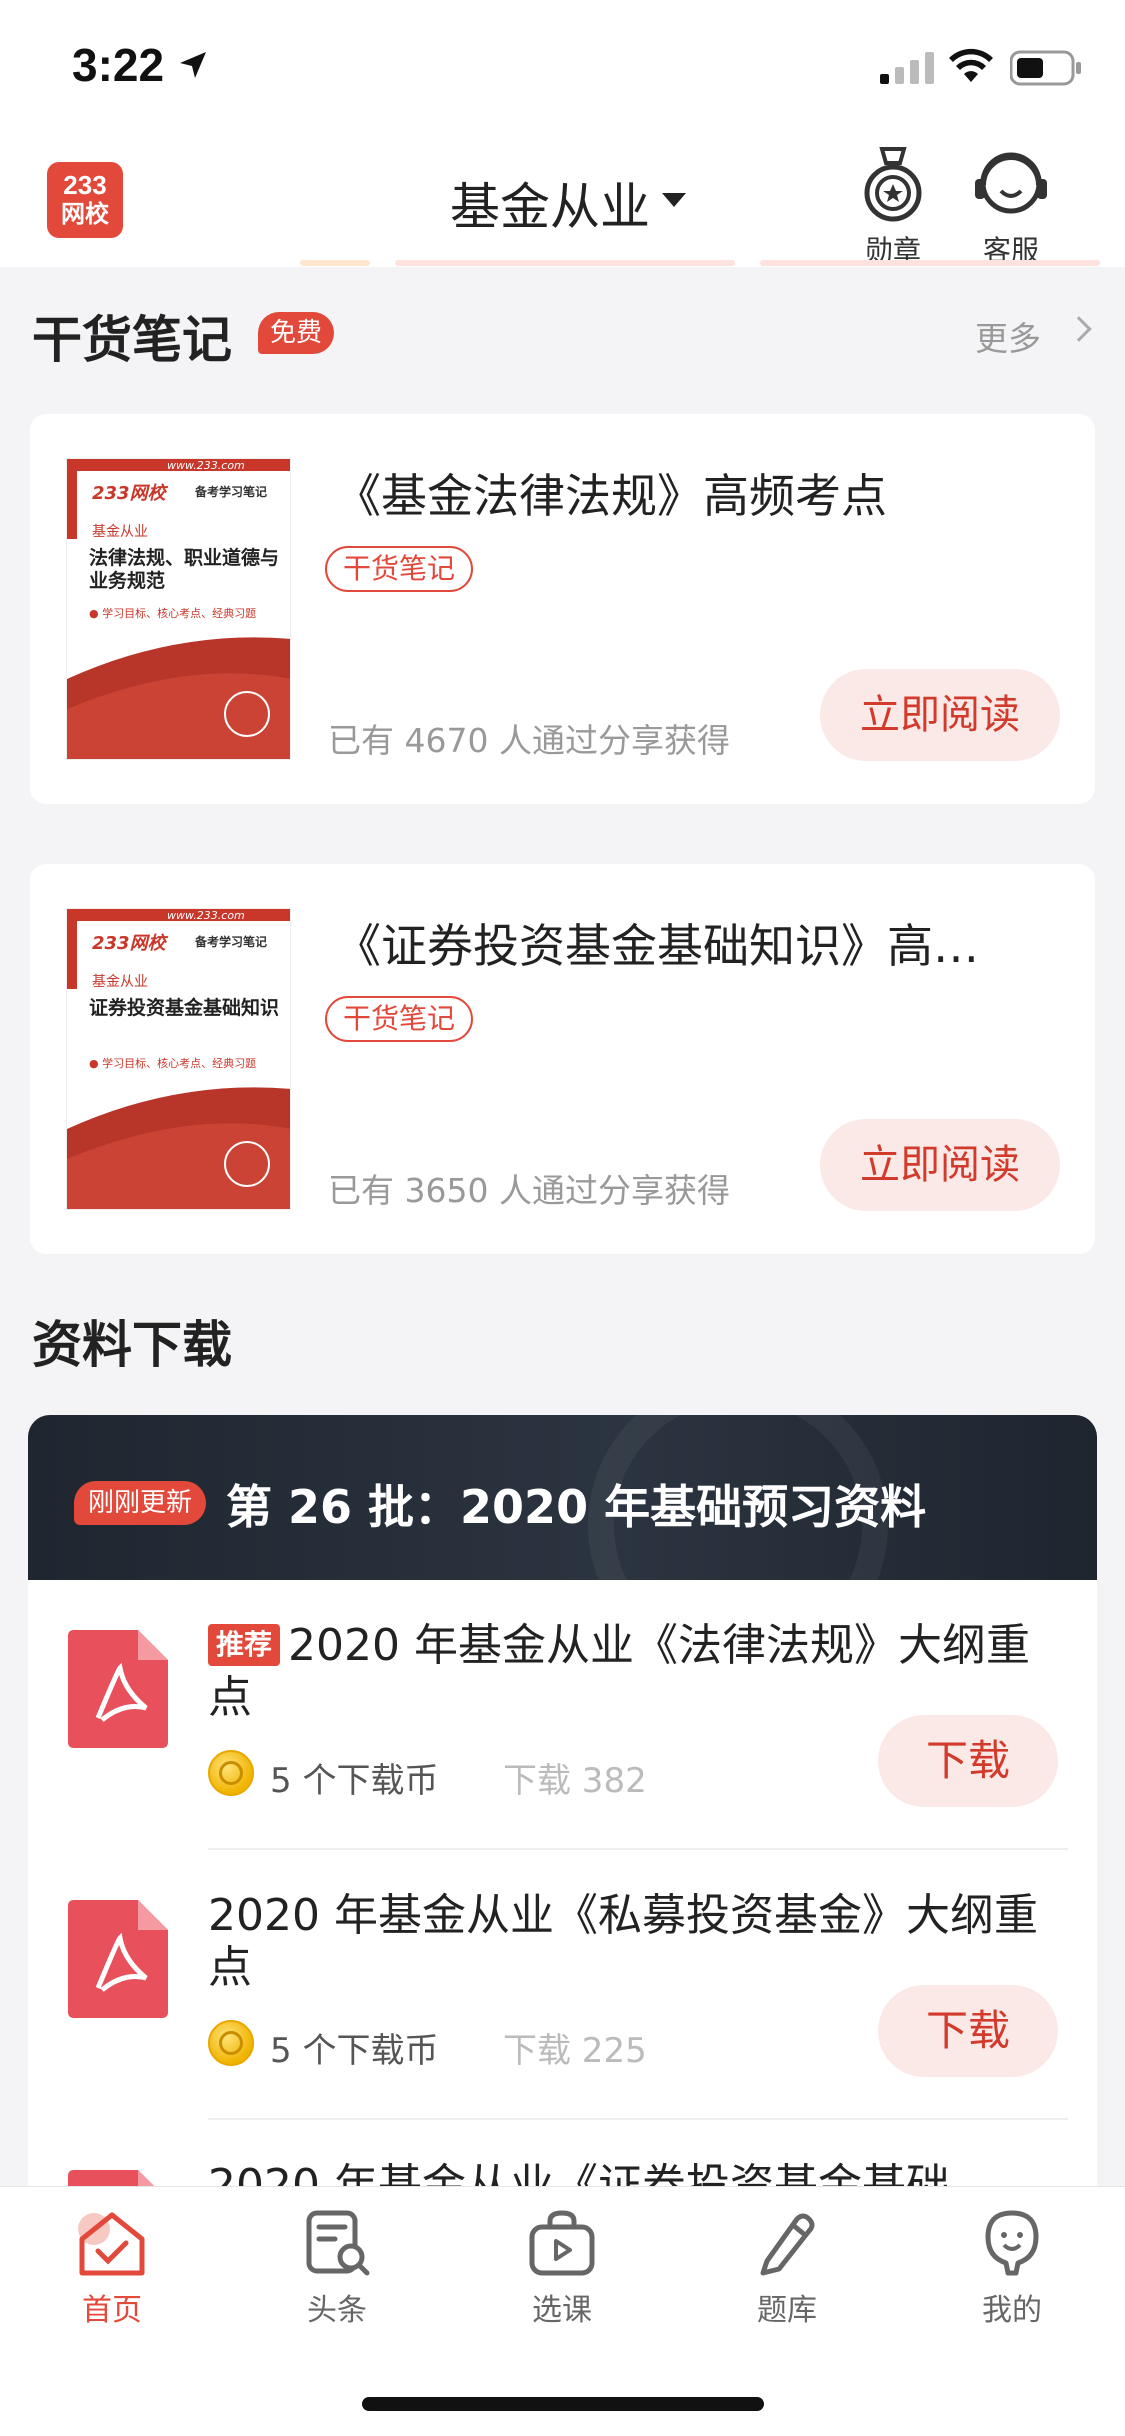 This screenshot has width=1125, height=2436. Describe the element at coordinates (575, 2051) in the screenshot. I see `download-count: 下载 225` at that location.